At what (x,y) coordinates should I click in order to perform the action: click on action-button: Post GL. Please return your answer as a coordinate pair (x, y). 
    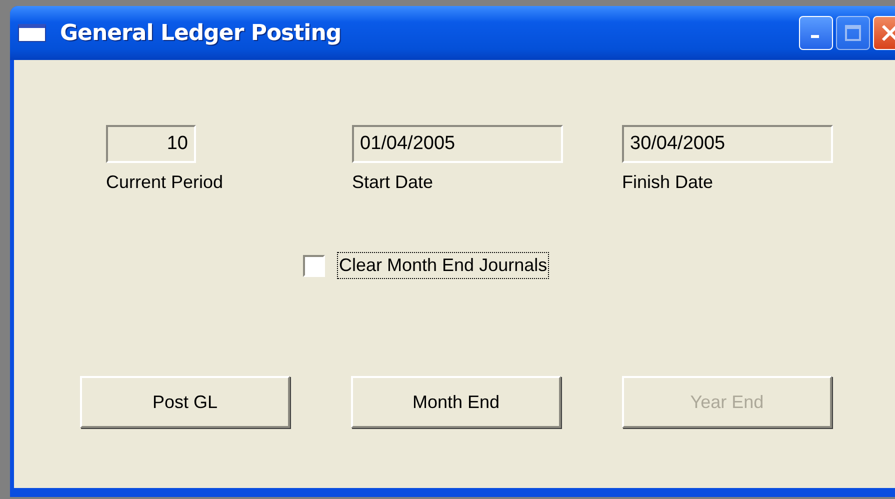
    Looking at the image, I should click on (185, 402).